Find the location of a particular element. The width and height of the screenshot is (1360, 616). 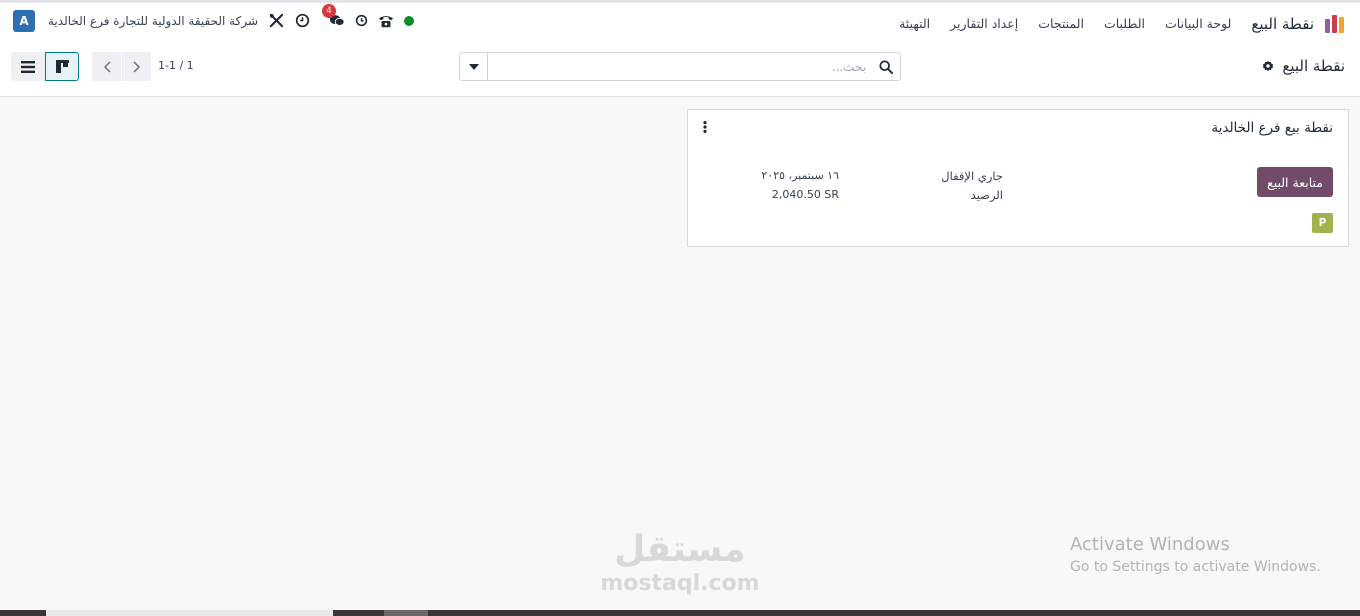

pager-previous-button is located at coordinates (106, 66).